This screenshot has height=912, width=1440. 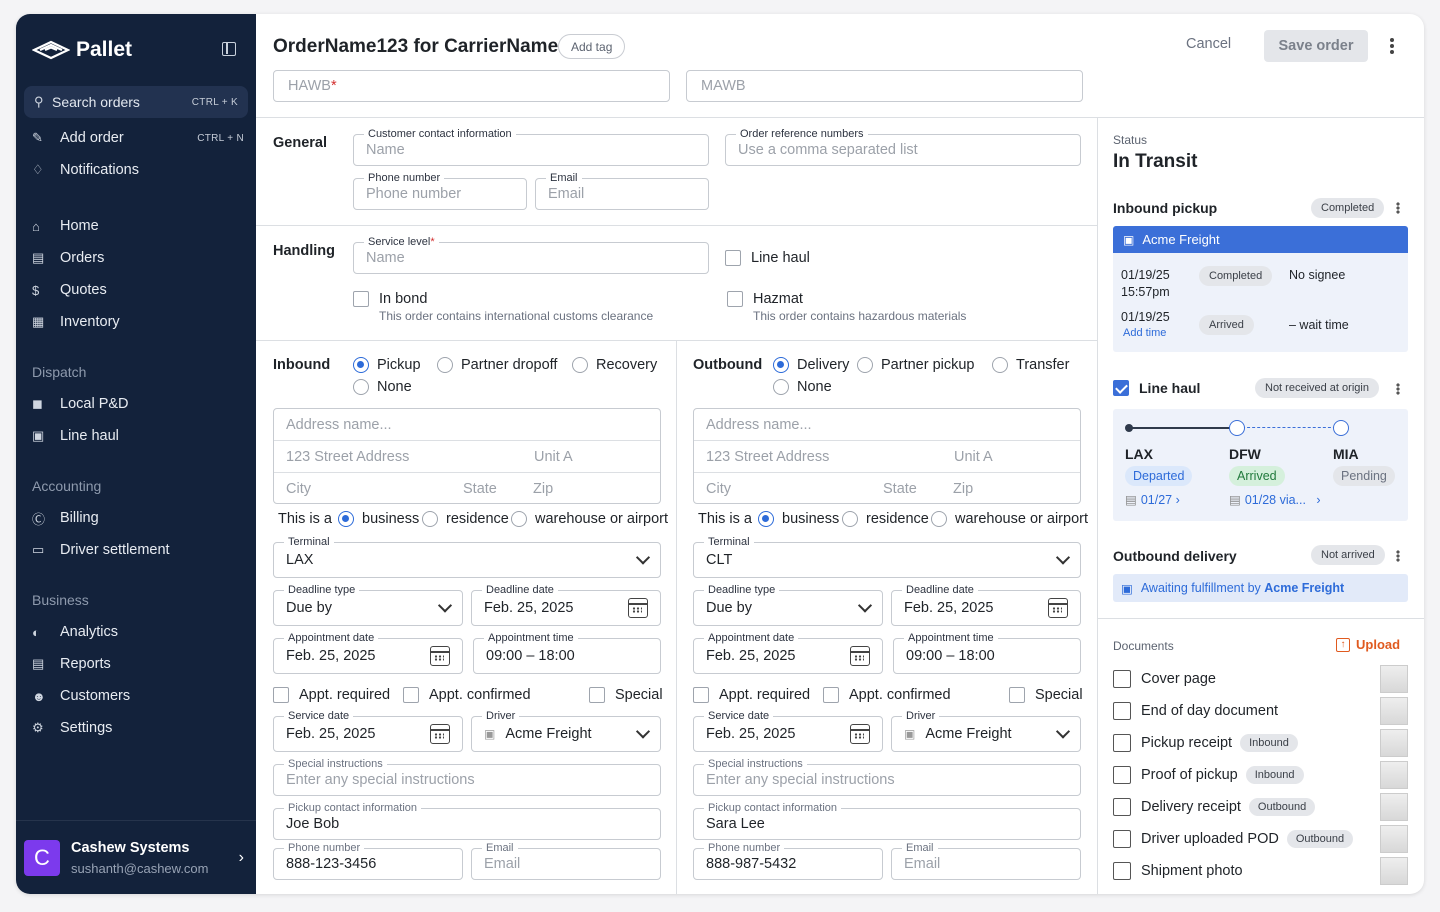 I want to click on more-options-icon, so click(x=1392, y=46).